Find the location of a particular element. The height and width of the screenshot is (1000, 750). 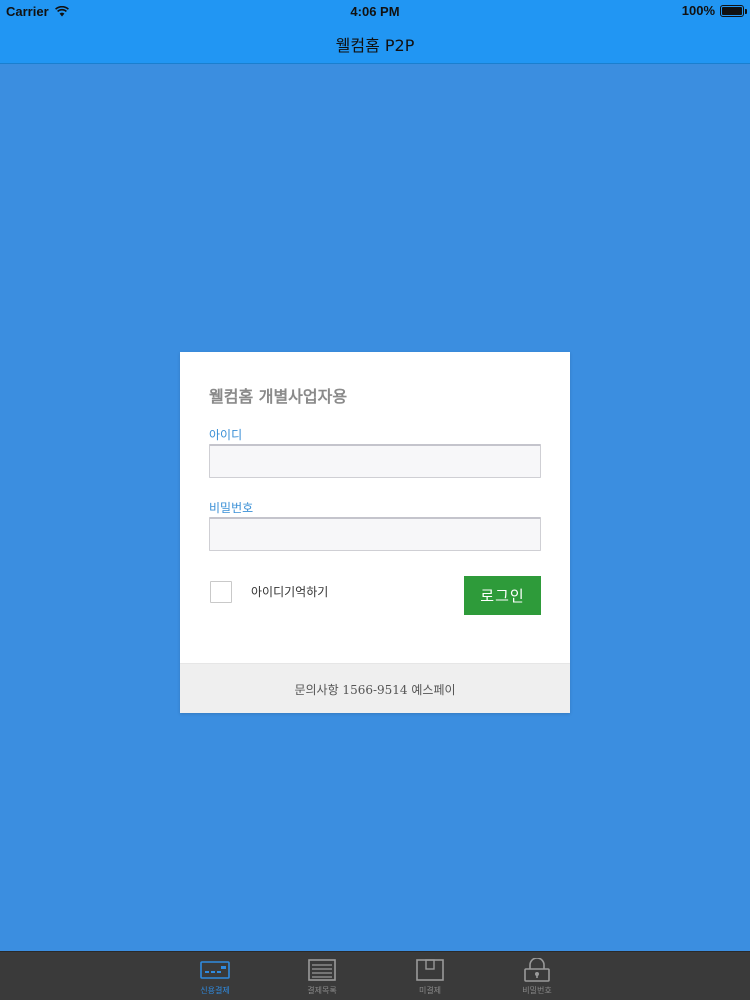

tab-label: 비밀번호 is located at coordinates (537, 990).